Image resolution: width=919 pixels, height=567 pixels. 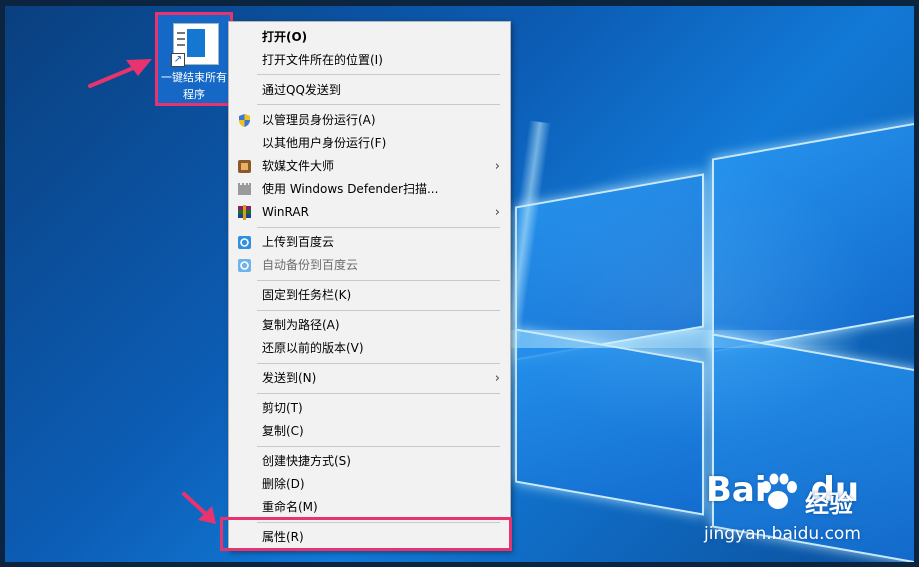 What do you see at coordinates (283, 484) in the screenshot?
I see `menu-item-label: 删除(D)` at bounding box center [283, 484].